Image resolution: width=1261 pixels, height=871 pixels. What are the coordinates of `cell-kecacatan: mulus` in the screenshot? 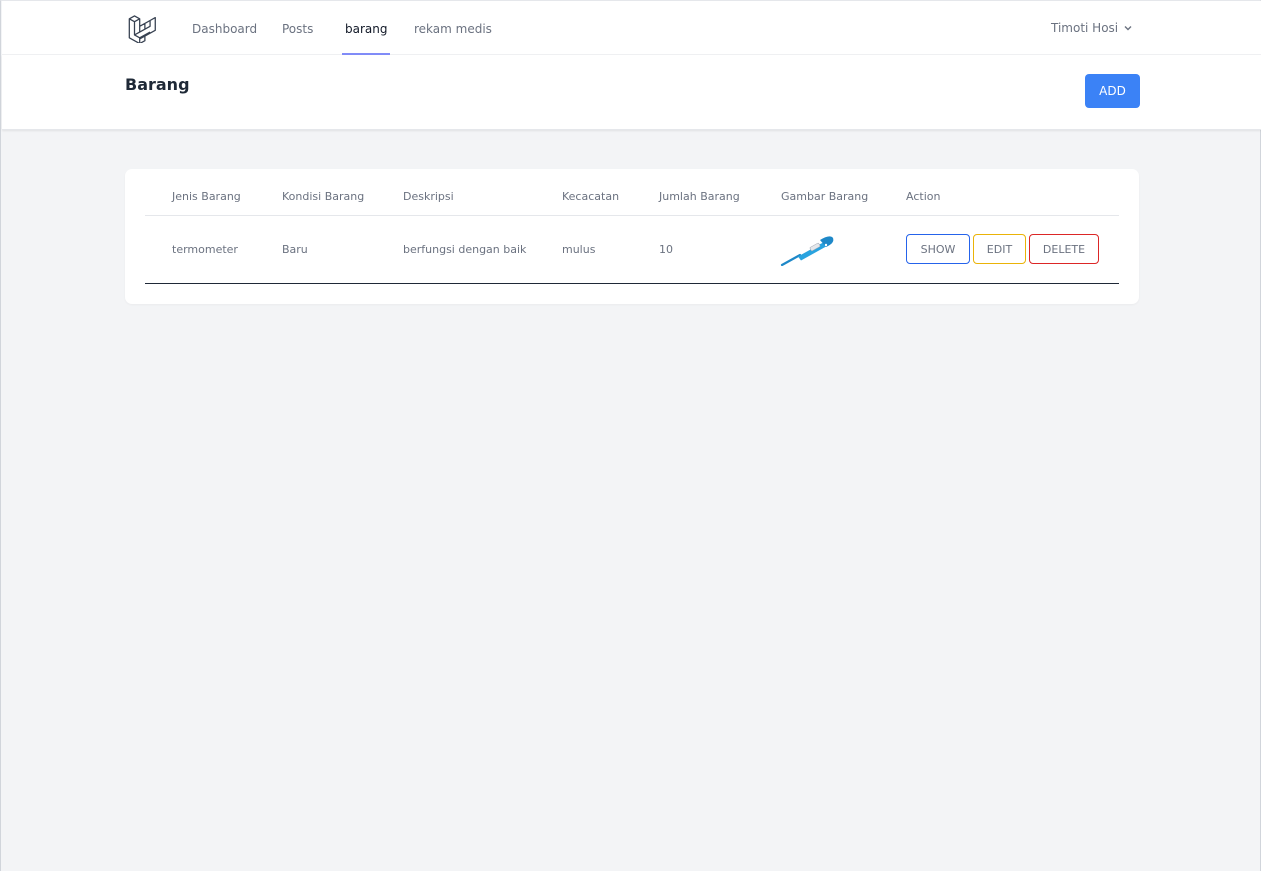 It's located at (579, 249).